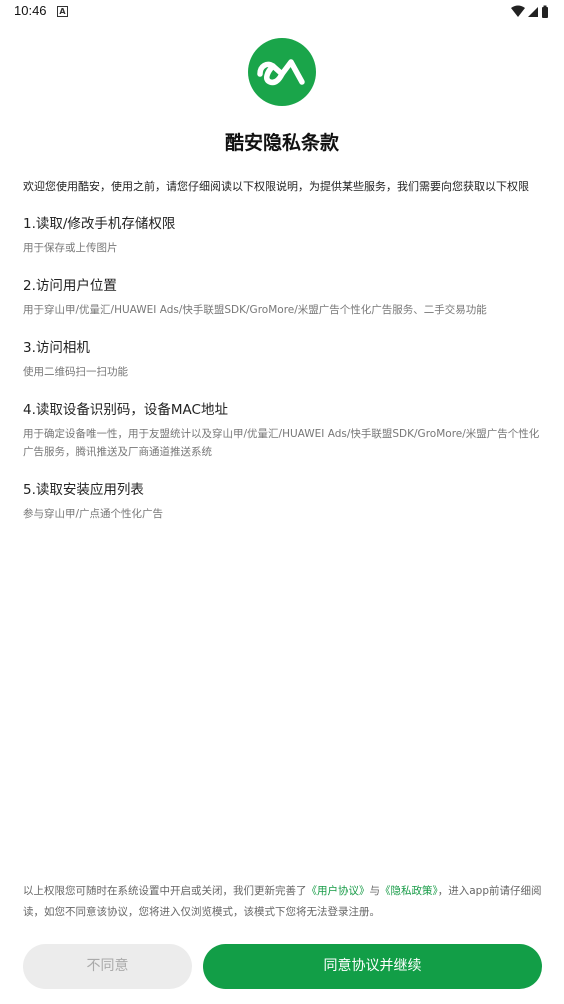 The image size is (564, 1004). Describe the element at coordinates (75, 372) in the screenshot. I see `permission-desc: 使用二维码扫一扫功能` at that location.